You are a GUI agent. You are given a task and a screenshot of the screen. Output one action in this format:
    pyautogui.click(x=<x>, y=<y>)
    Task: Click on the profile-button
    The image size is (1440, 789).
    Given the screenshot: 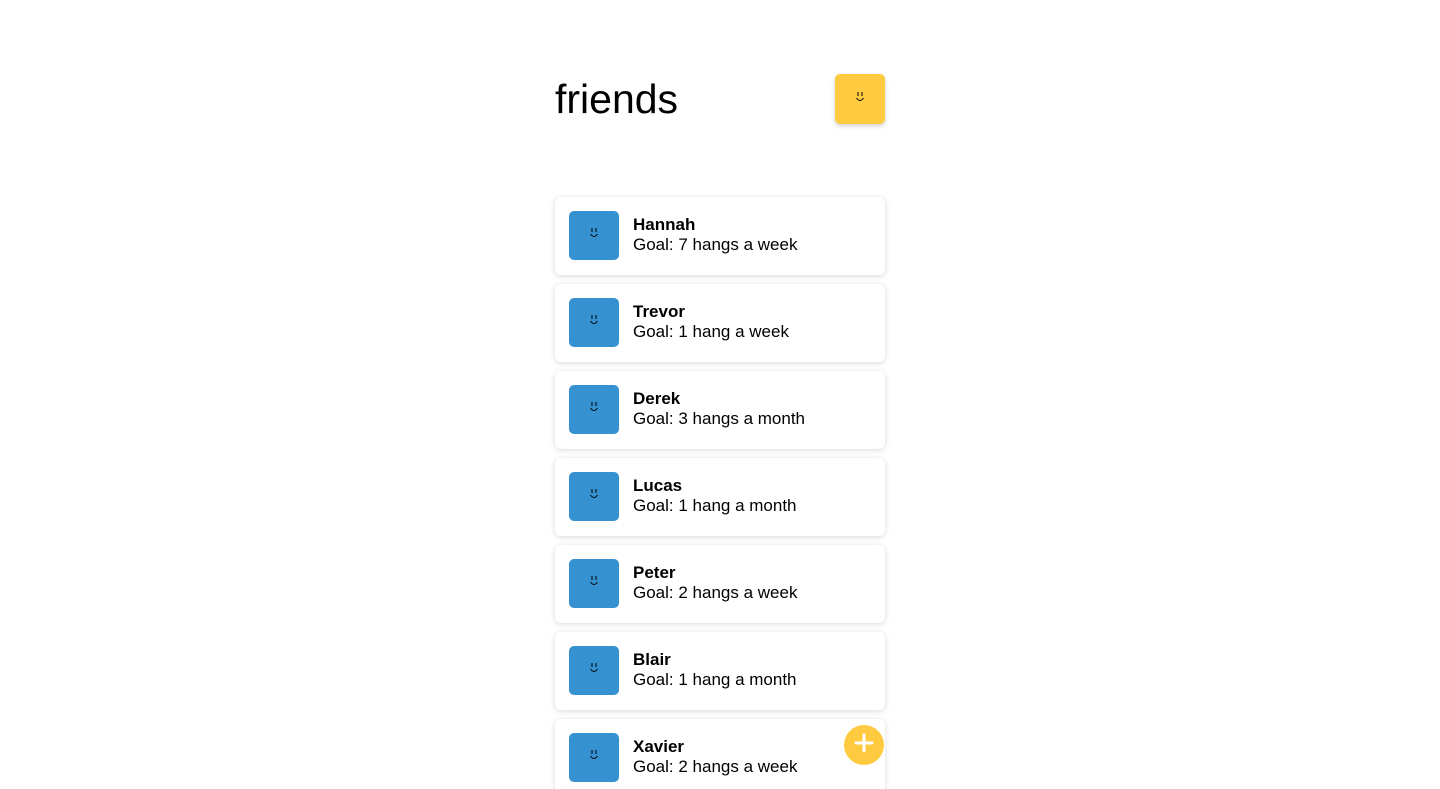 What is the action you would take?
    pyautogui.click(x=860, y=99)
    